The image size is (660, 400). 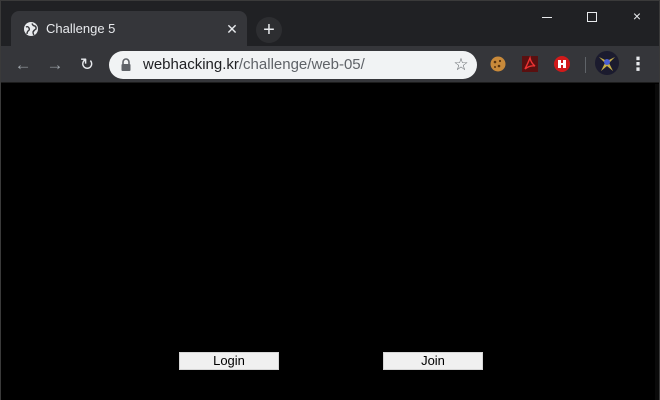 What do you see at coordinates (269, 30) in the screenshot?
I see `new-tab-button: +` at bounding box center [269, 30].